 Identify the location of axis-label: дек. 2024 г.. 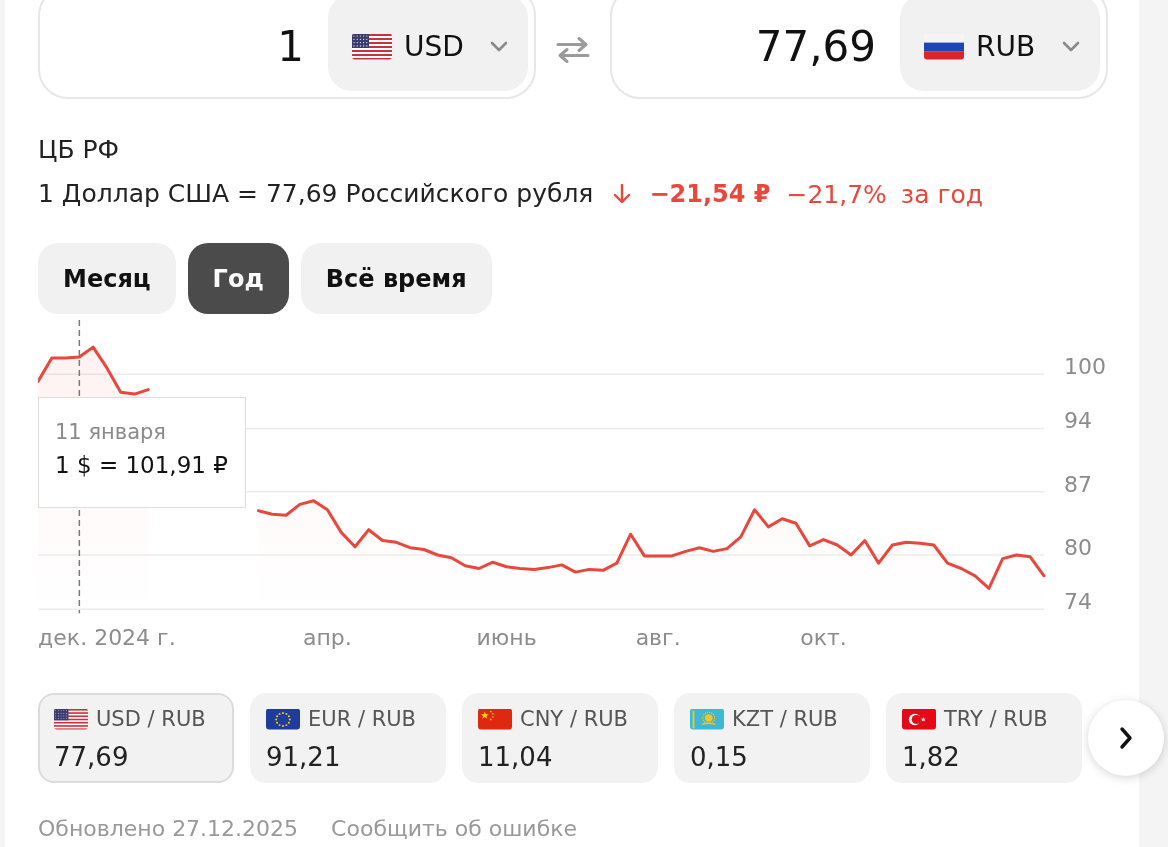
(107, 637).